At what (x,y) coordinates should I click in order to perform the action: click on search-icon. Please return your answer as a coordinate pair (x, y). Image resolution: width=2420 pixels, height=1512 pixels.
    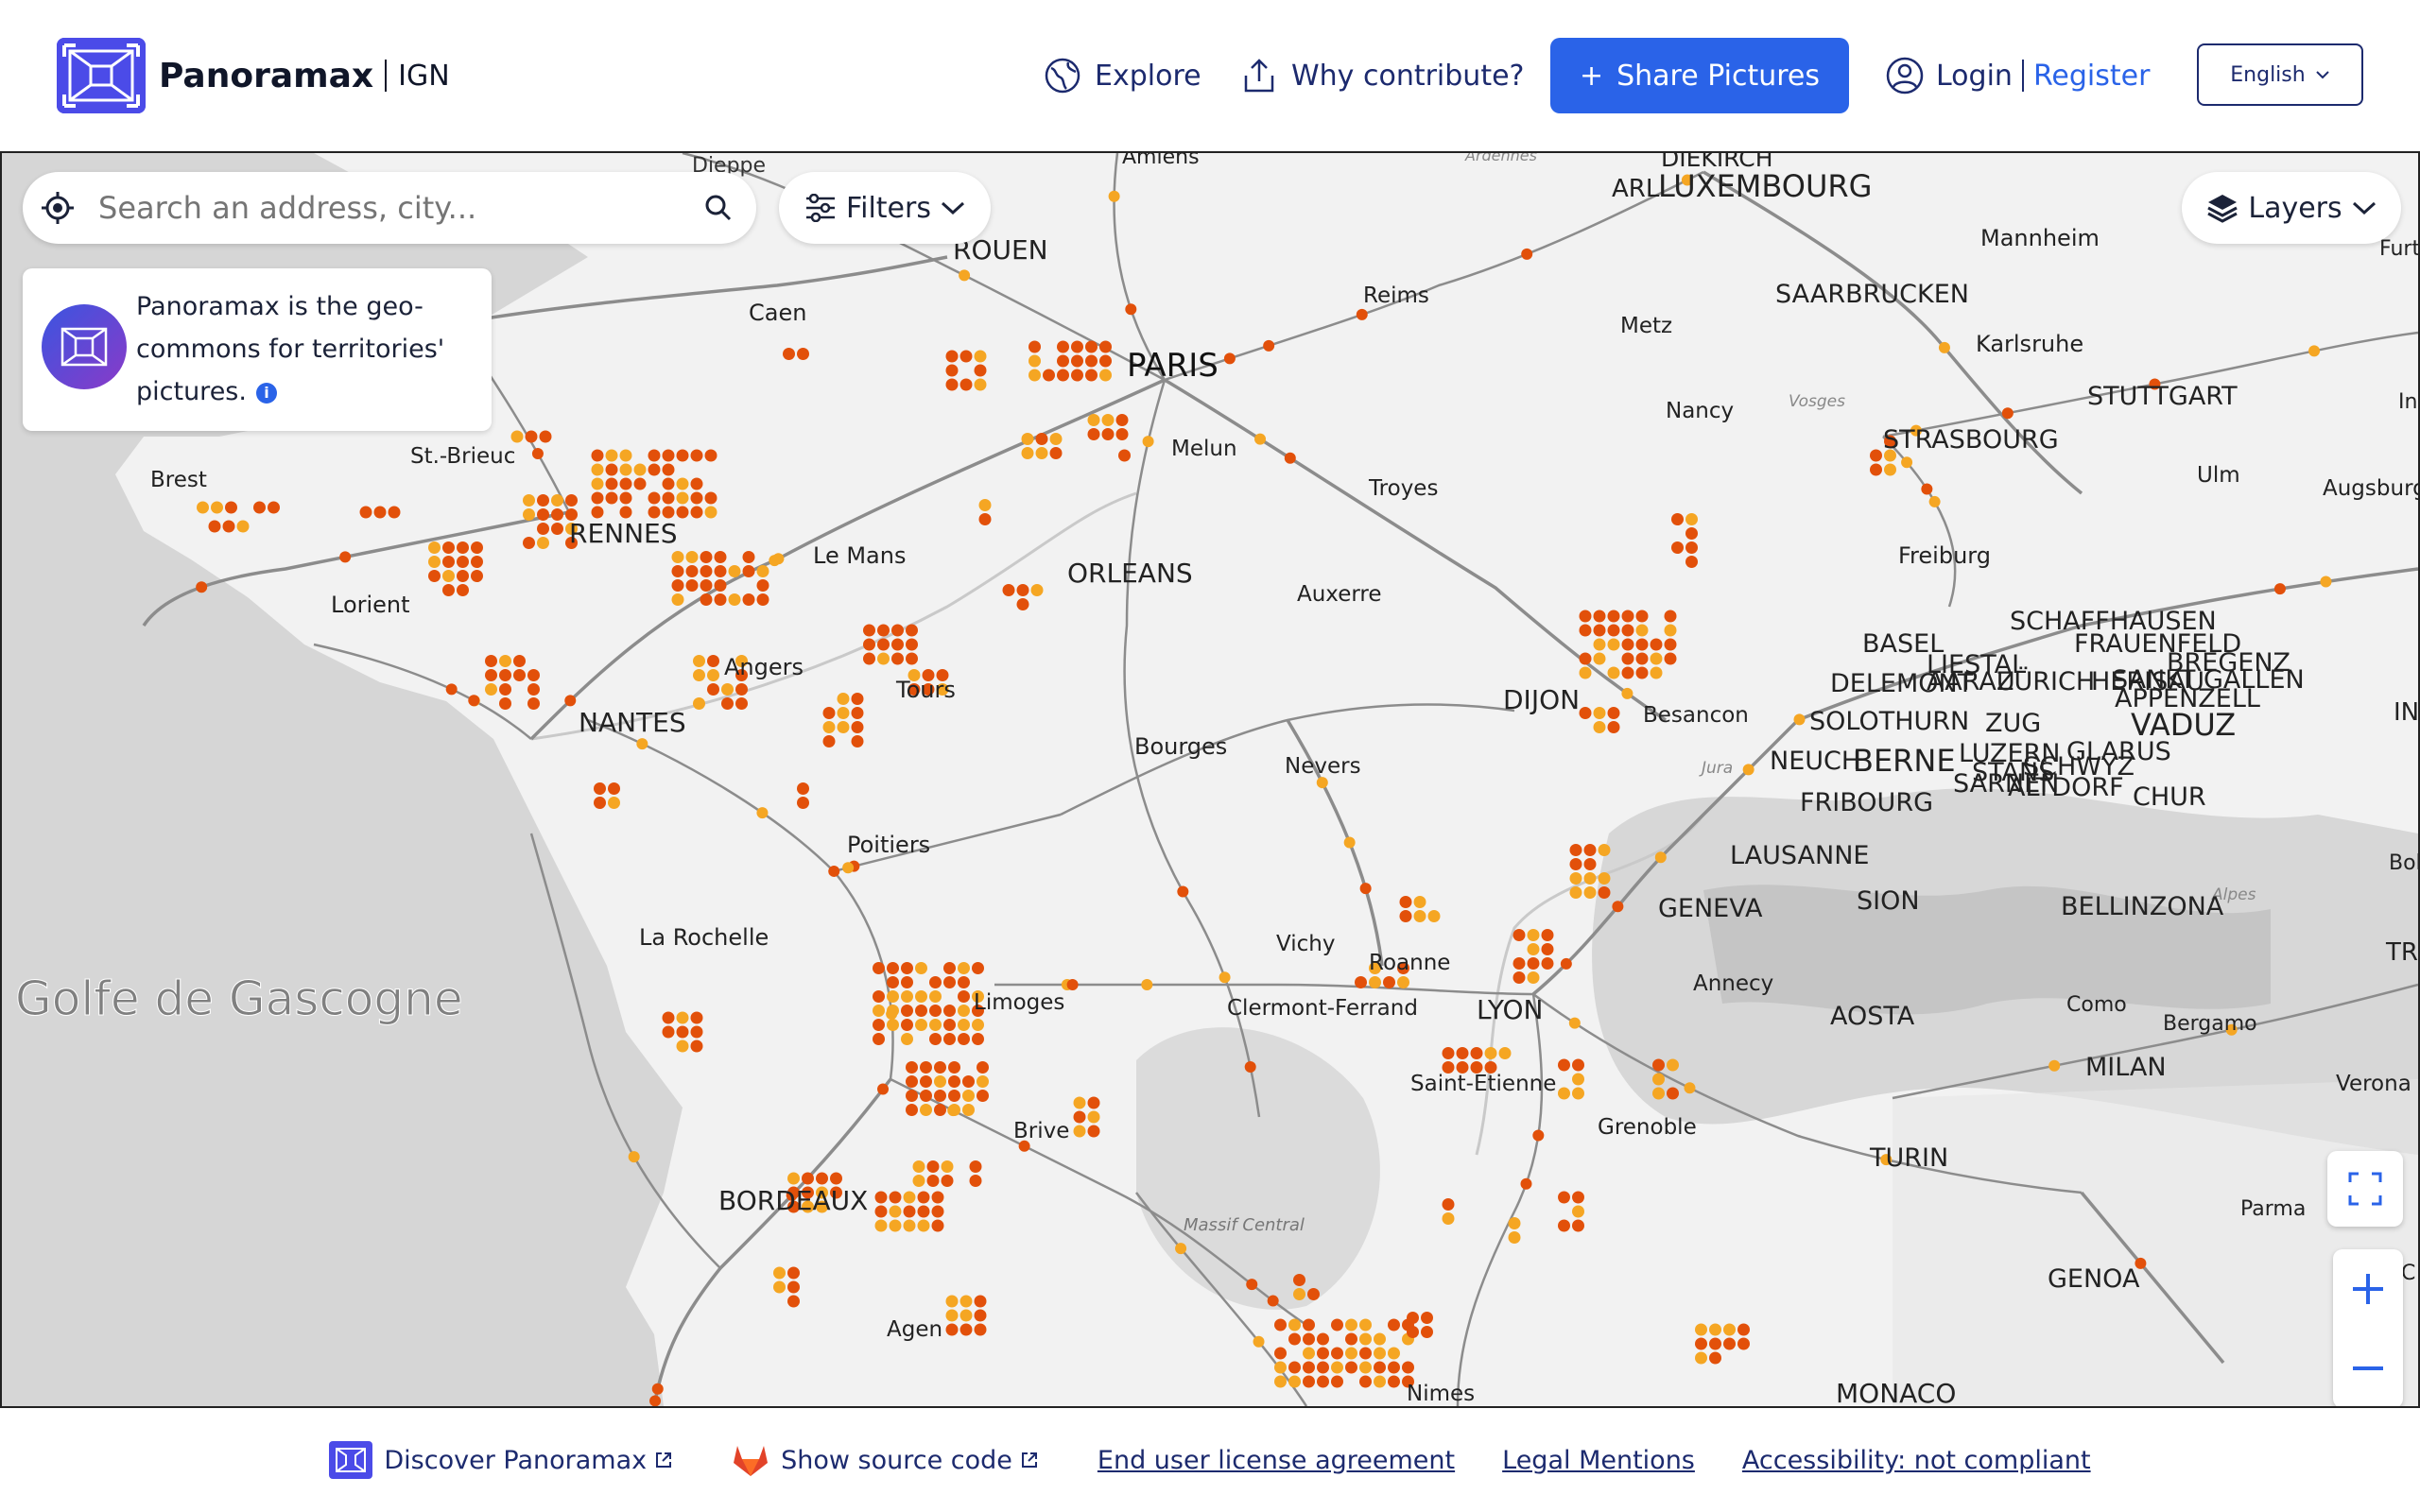
    Looking at the image, I should click on (718, 208).